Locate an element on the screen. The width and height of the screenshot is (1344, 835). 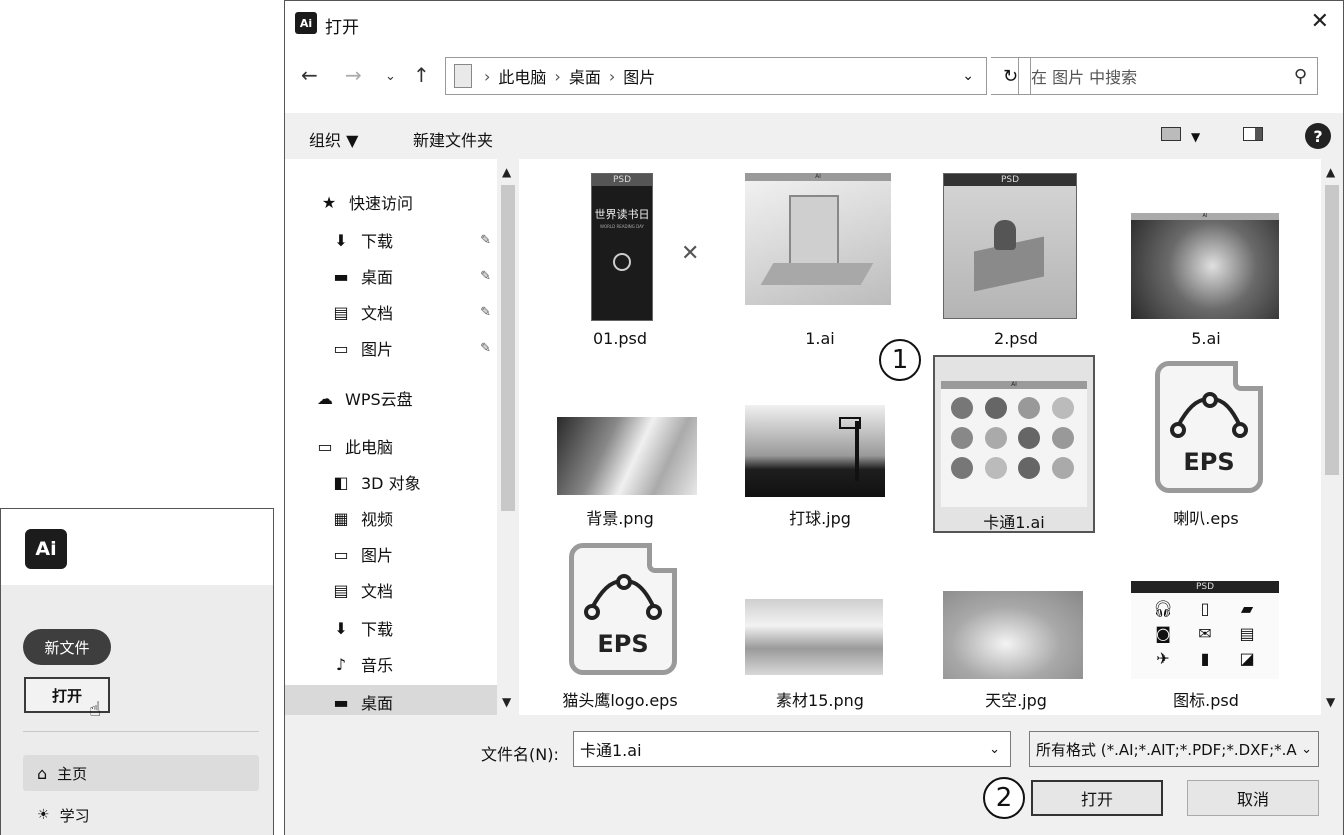
file-type-select: 所有格式 (*.AI;*.AIT;*.PDF;*.DXF;*.AI ⌄ is located at coordinates (1174, 749).